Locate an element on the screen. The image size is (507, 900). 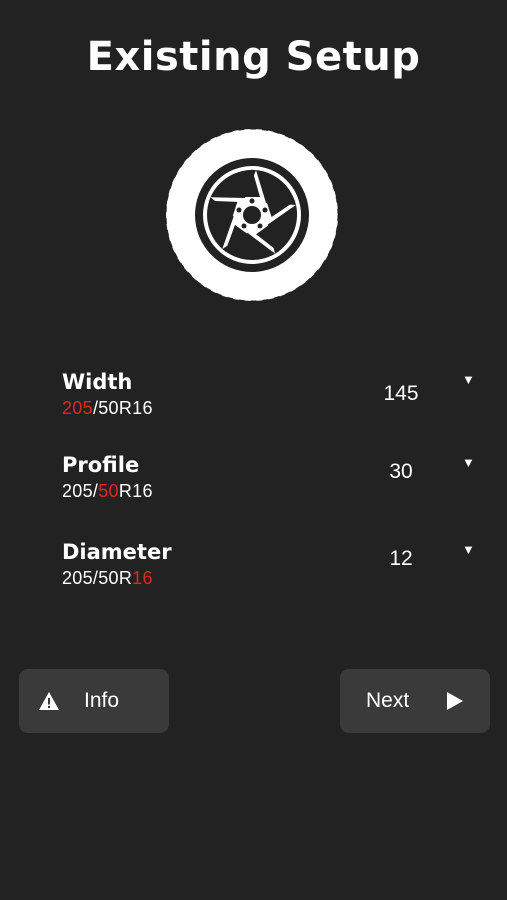
profile-spec-highlight: 50 is located at coordinates (108, 491).